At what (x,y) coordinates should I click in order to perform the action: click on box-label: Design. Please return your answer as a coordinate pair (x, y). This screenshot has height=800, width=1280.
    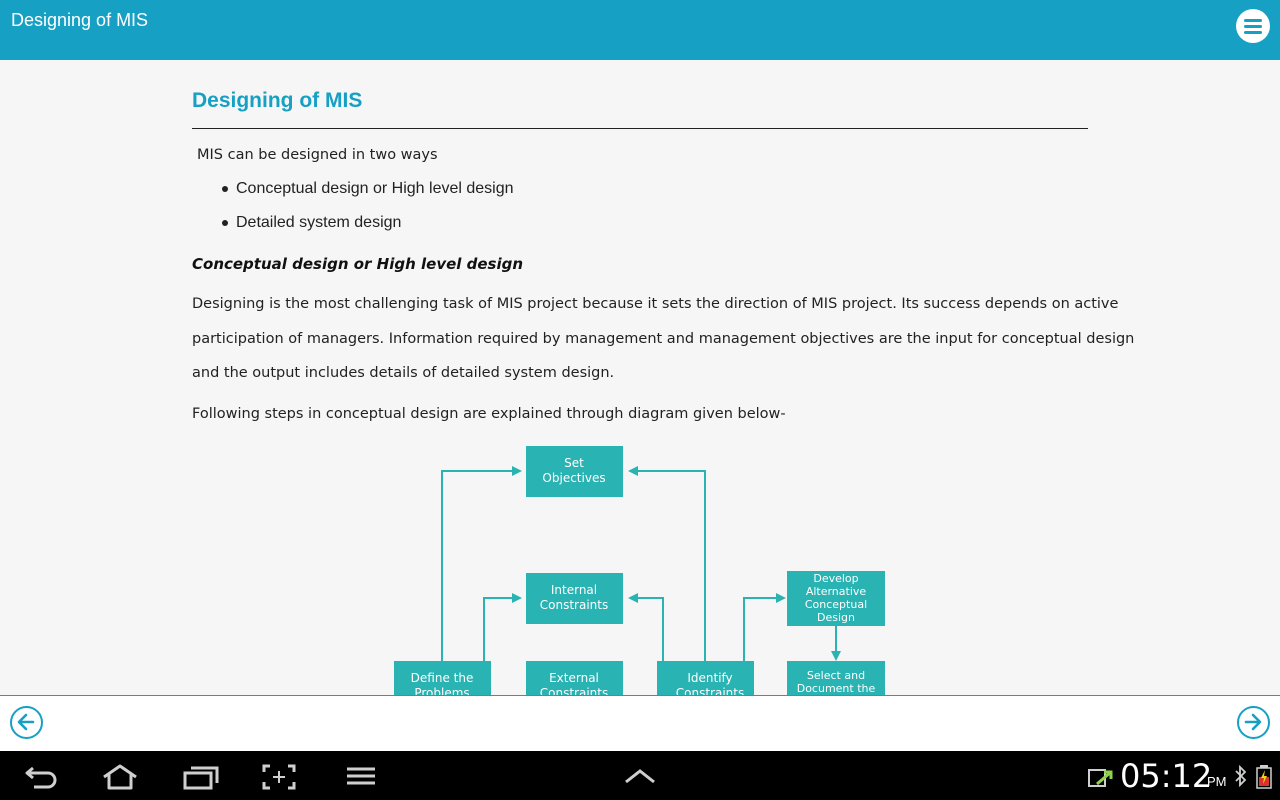
    Looking at the image, I should click on (836, 617).